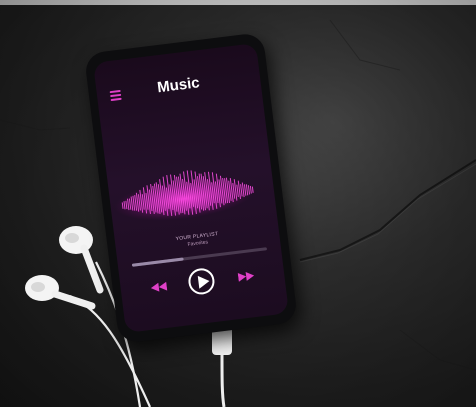 The height and width of the screenshot is (407, 476). I want to click on rewind-icon, so click(159, 287).